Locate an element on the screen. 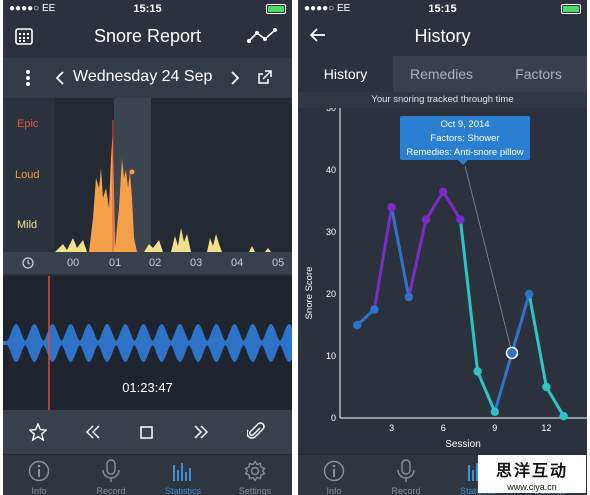  paperclip-icon is located at coordinates (256, 432).